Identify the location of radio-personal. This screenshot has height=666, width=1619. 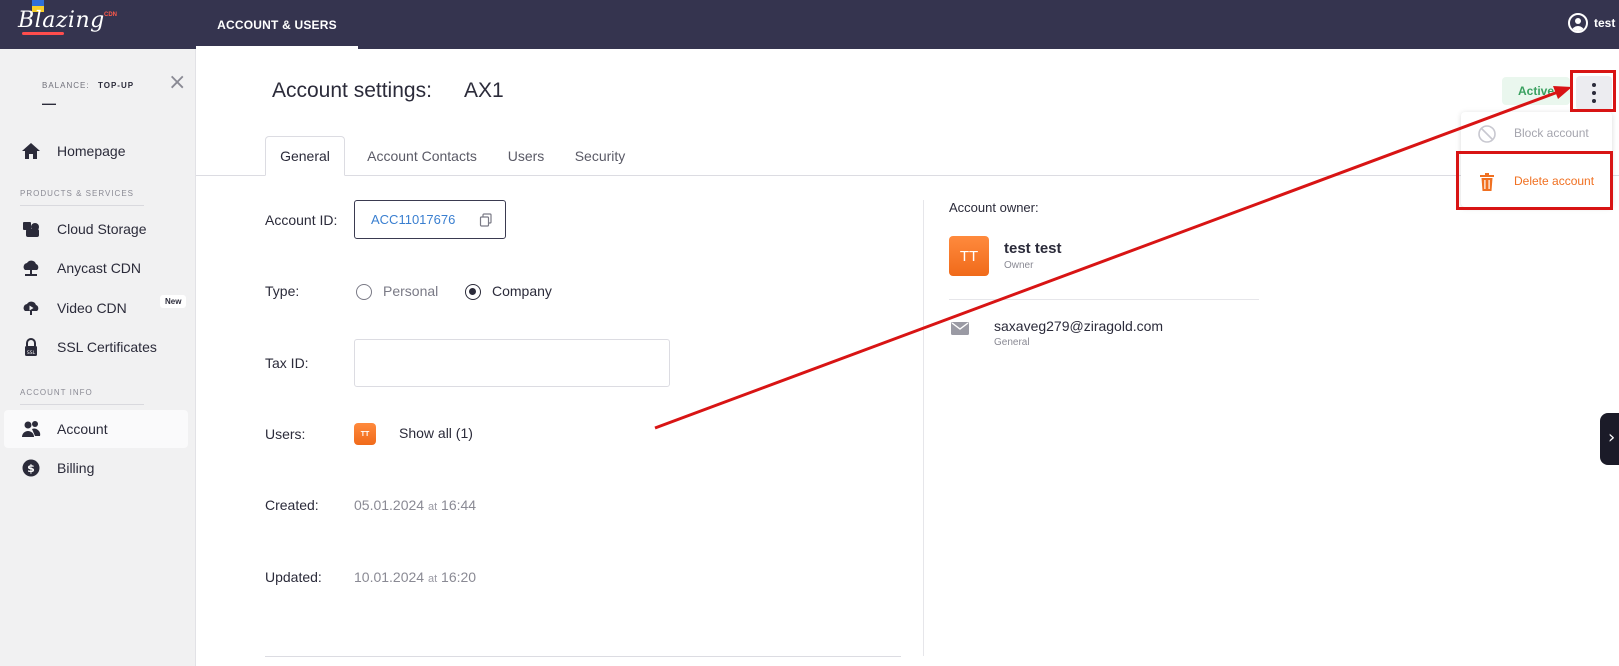
(364, 292).